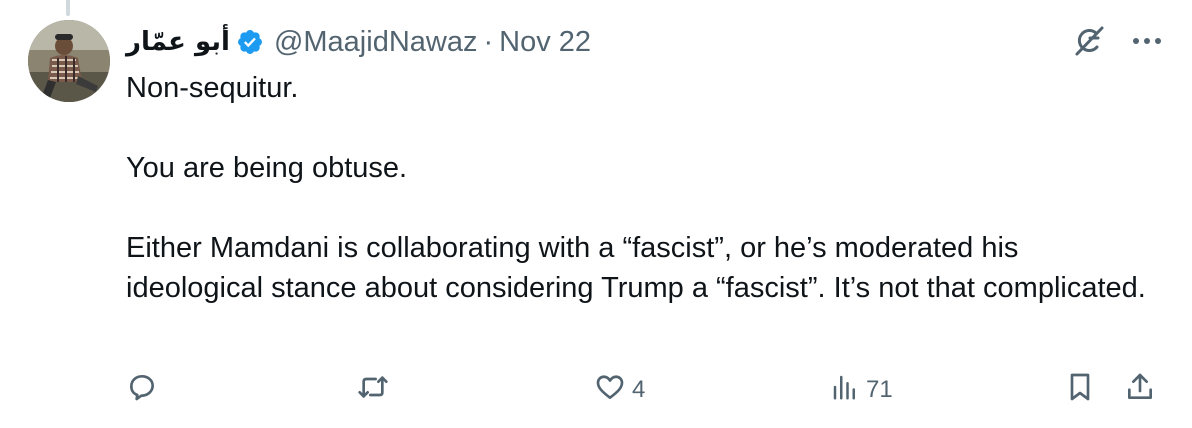 The width and height of the screenshot is (1192, 428). I want to click on tweet-header: أبو عمّار @MaajidNawaz · Nov 22, so click(358, 42).